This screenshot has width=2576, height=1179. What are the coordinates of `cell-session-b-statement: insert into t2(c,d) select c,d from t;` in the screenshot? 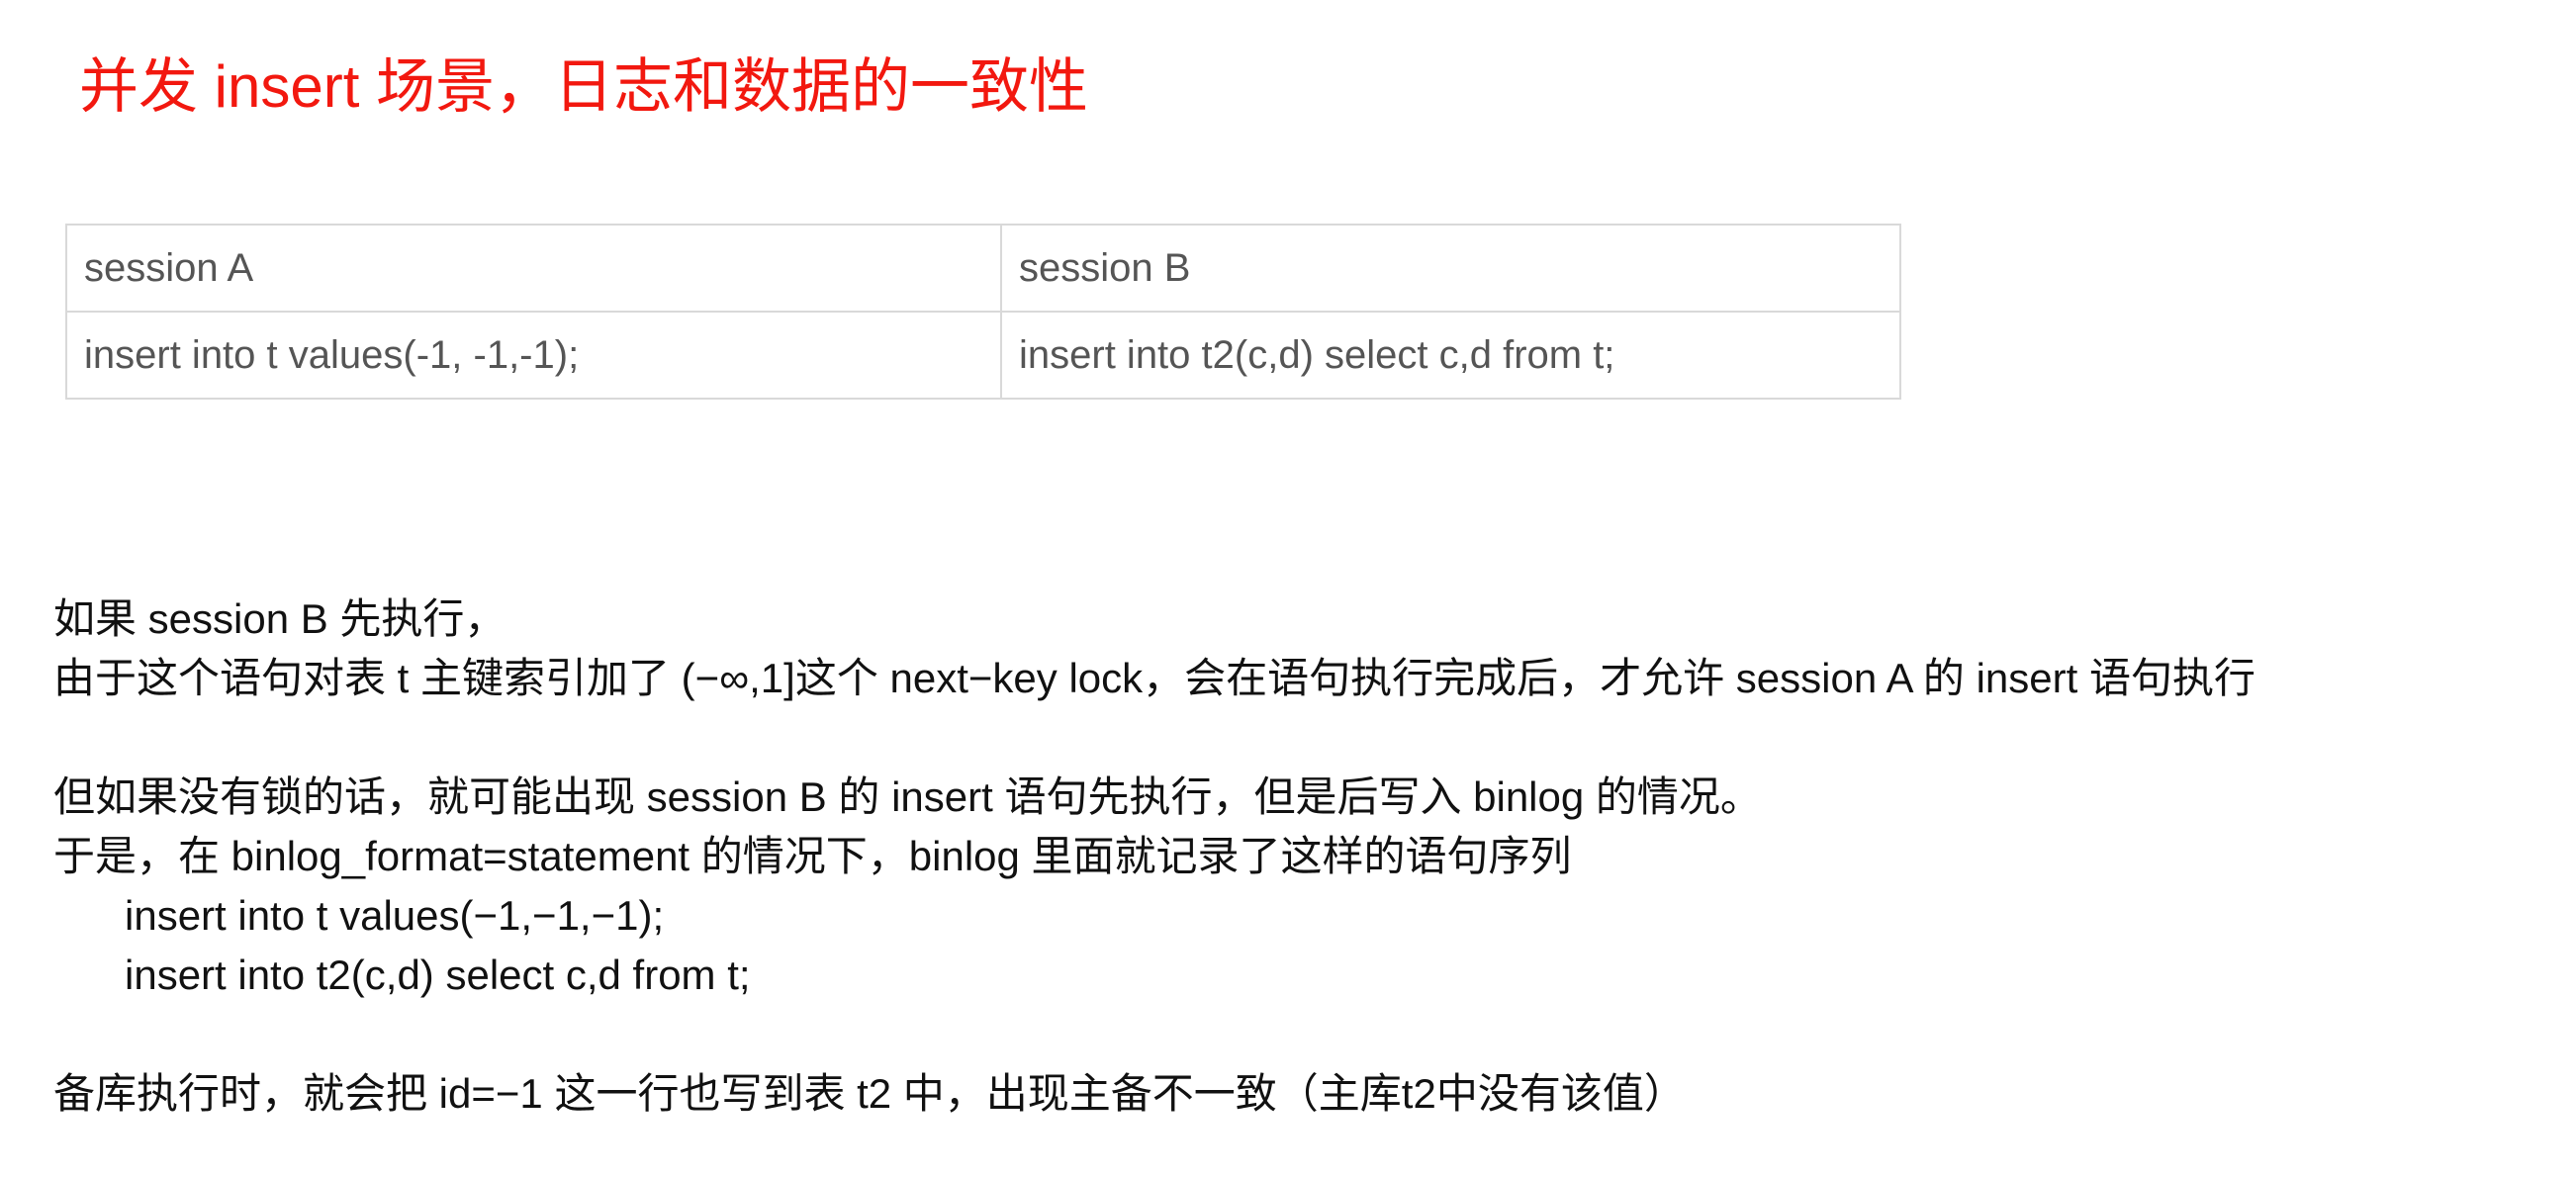 It's located at (1451, 355).